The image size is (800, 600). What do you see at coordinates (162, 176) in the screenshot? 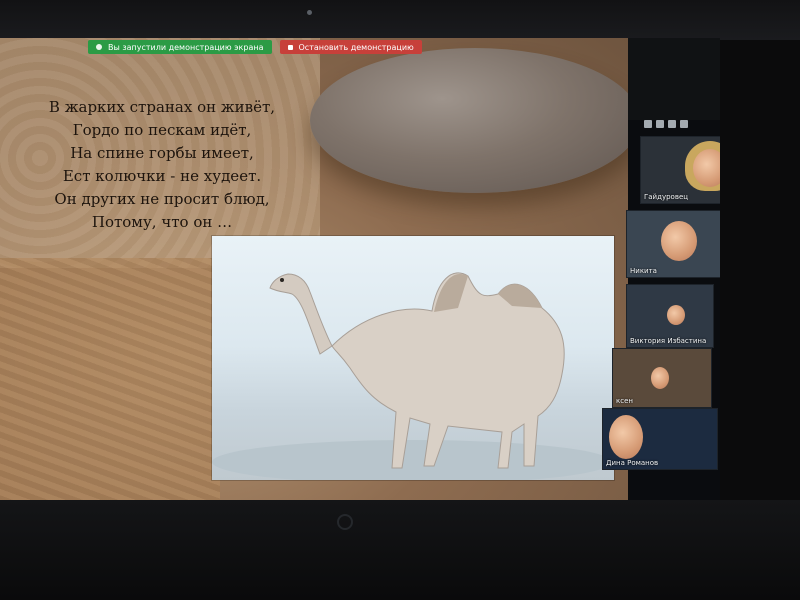
I see `poem-line: Ест колючки - не худеет.` at bounding box center [162, 176].